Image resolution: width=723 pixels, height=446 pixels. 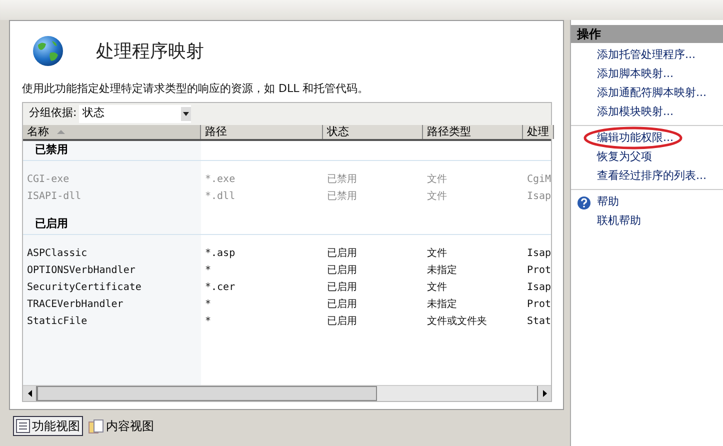 What do you see at coordinates (457, 321) in the screenshot?
I see `table-cell-text: 文件或文件夹` at bounding box center [457, 321].